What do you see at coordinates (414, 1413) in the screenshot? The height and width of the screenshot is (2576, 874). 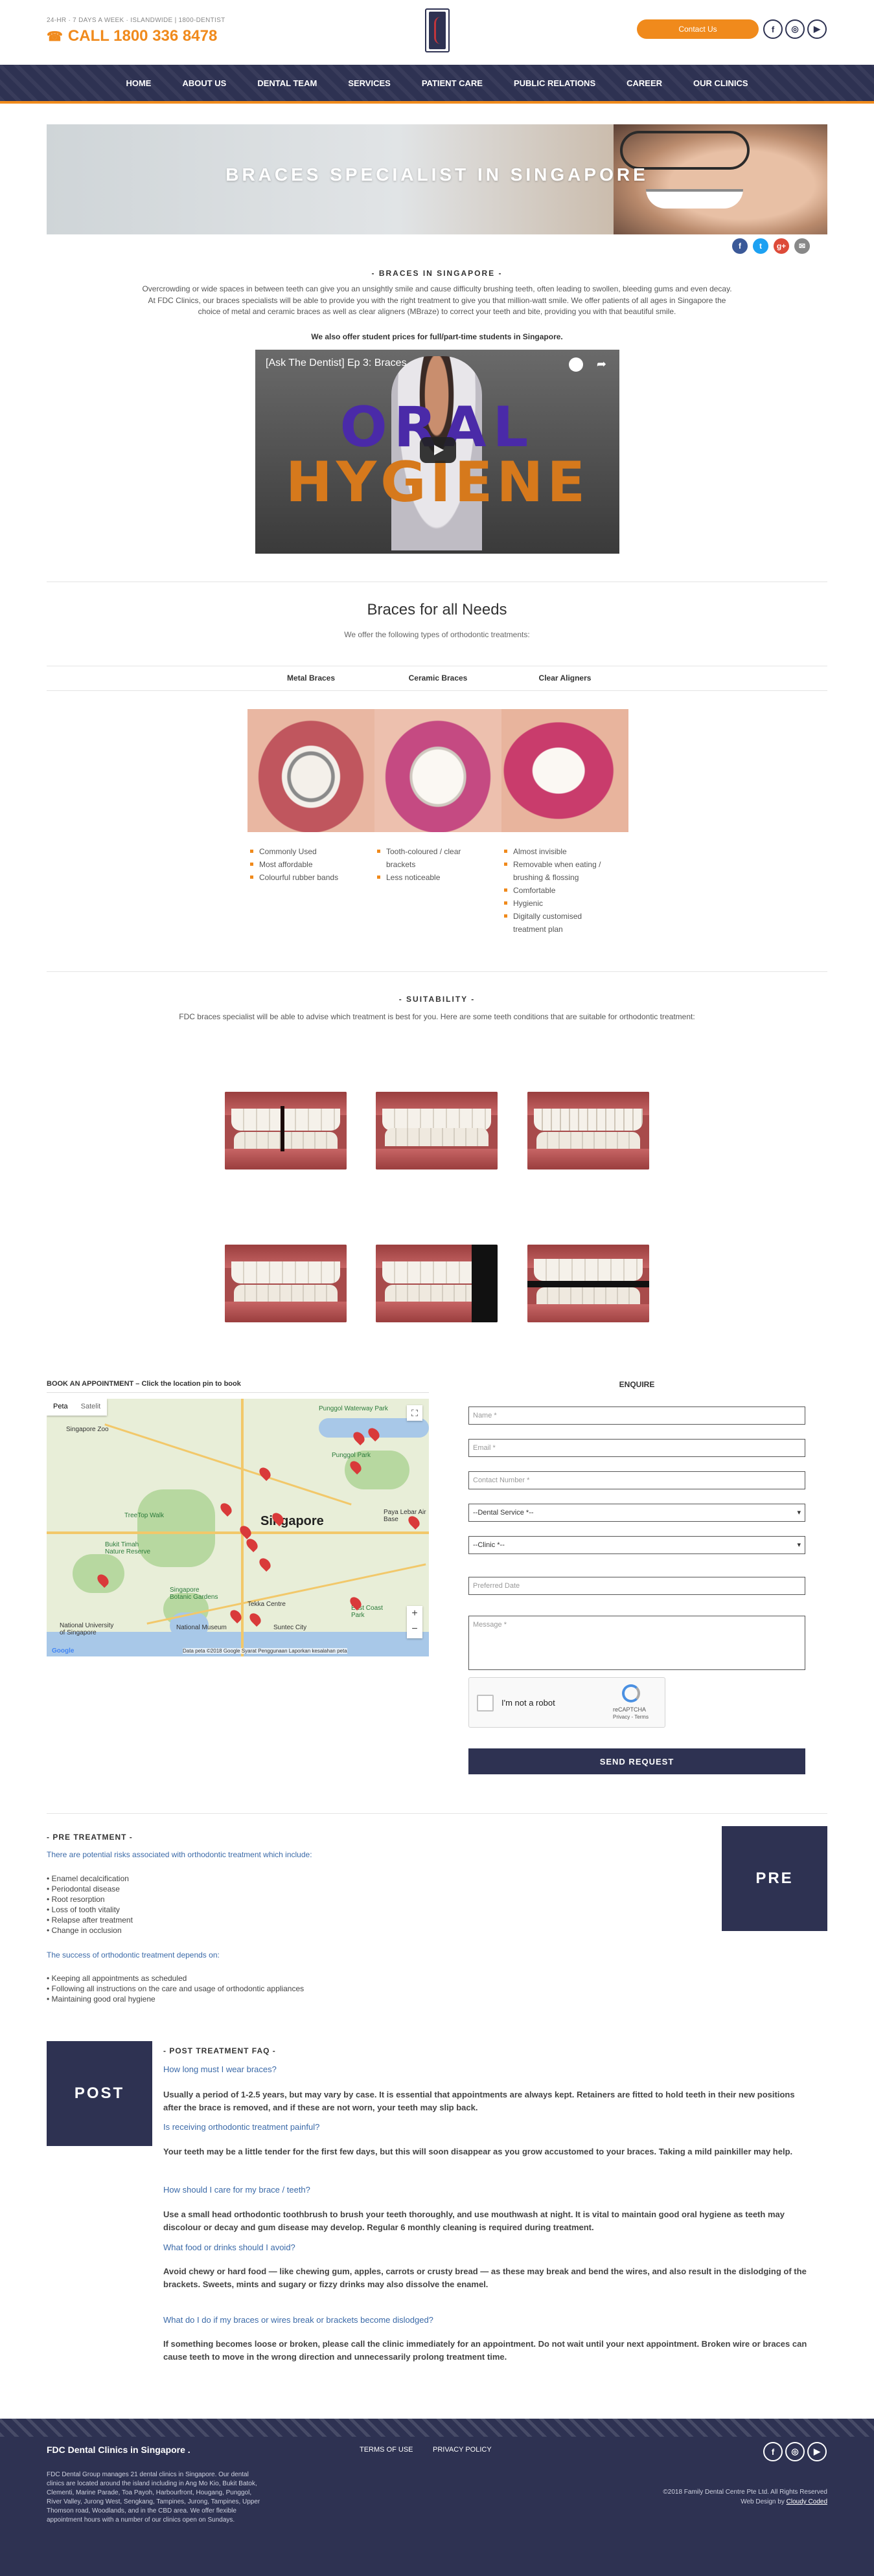 I see `fullscreen-icon: ⛶` at bounding box center [414, 1413].